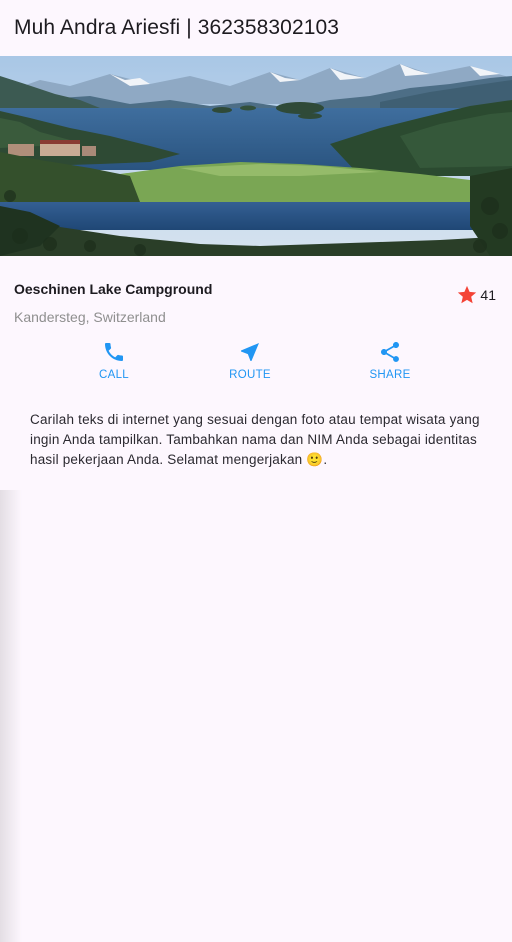 The height and width of the screenshot is (942, 512). I want to click on call-button-label: CALL, so click(114, 375).